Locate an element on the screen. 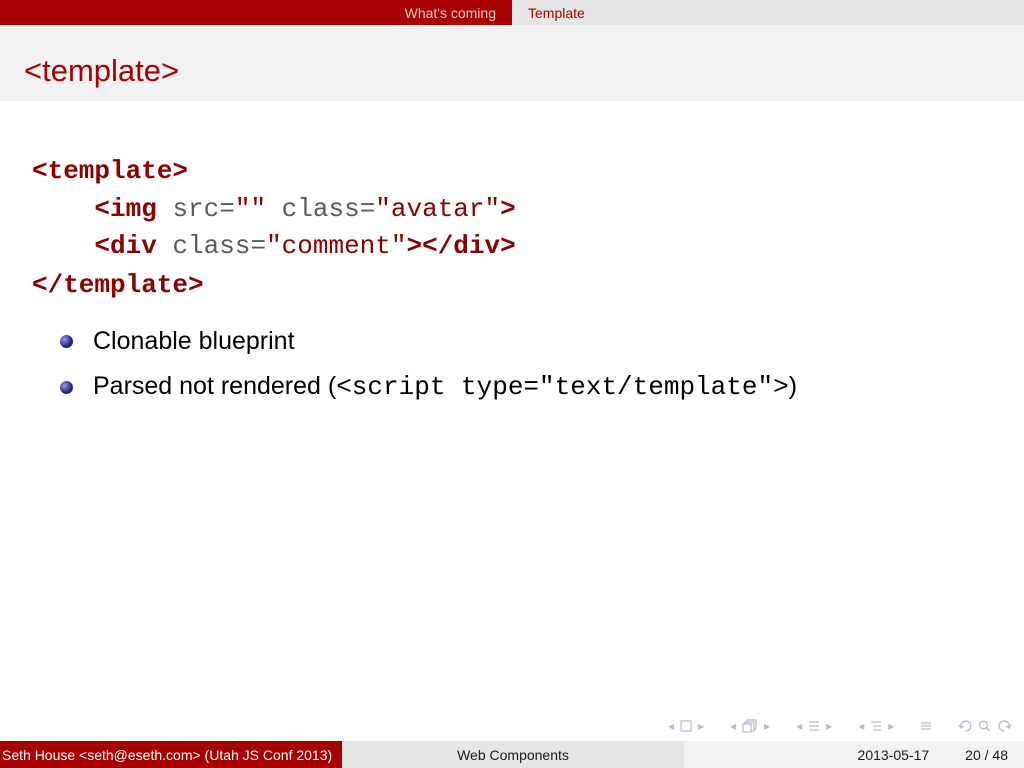 The image size is (1024, 768). code-line-3: <div class="comment"></div> is located at coordinates (274, 246).